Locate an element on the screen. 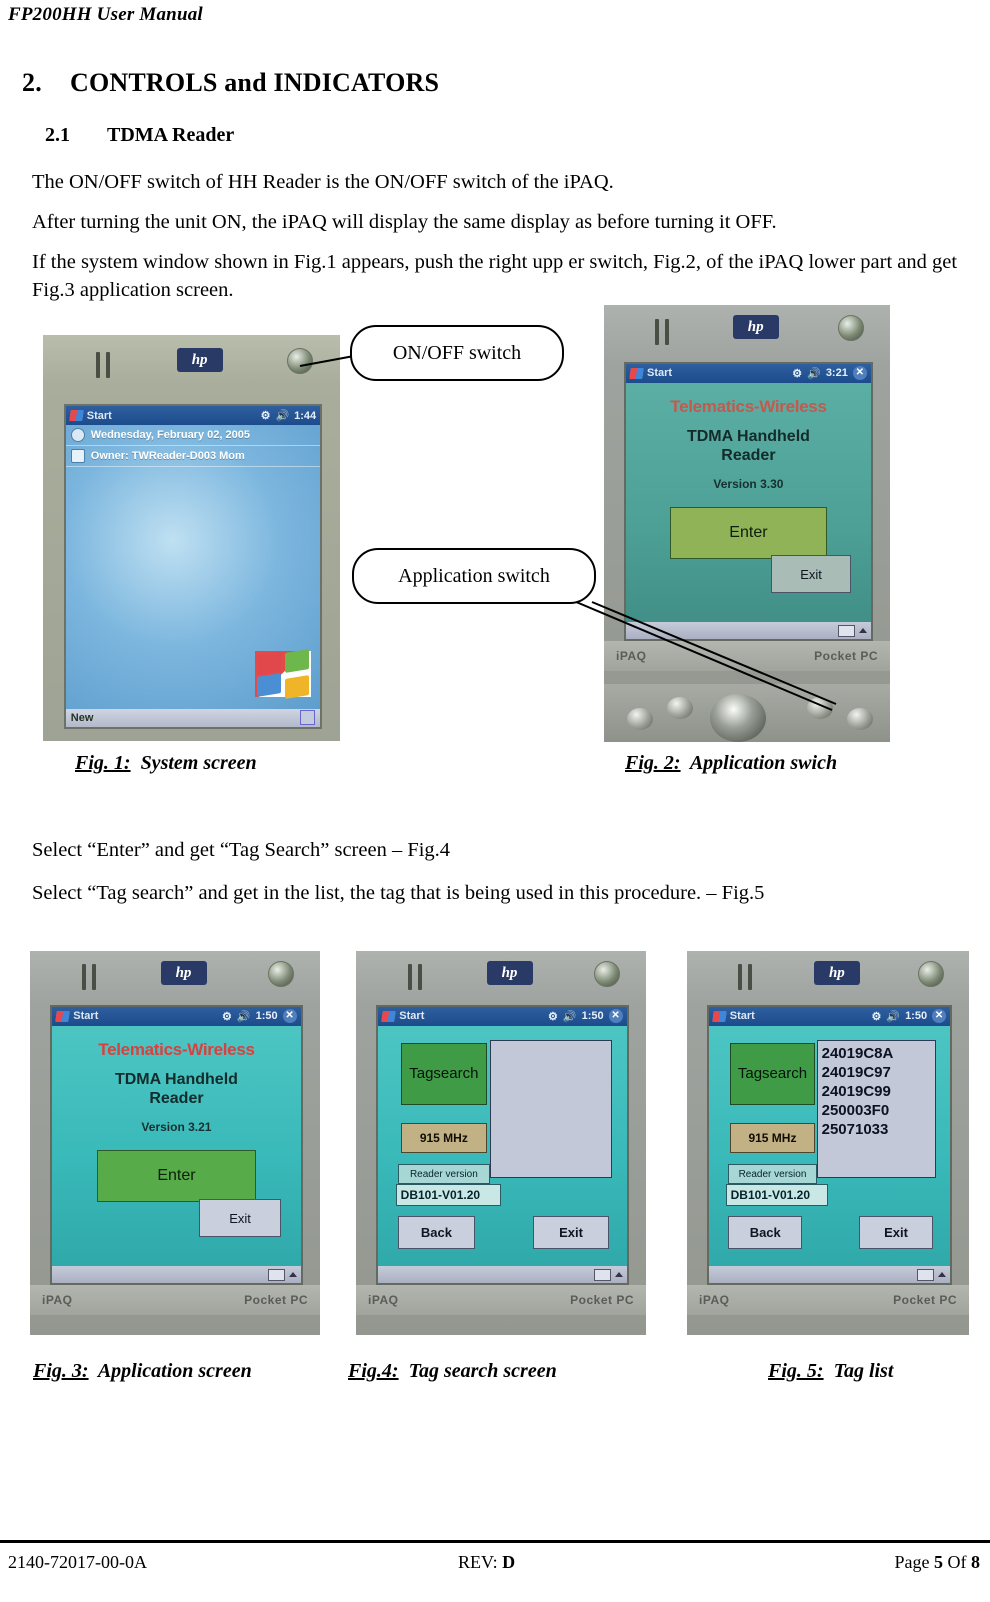 The width and height of the screenshot is (990, 1602). today-softkey-bar: New is located at coordinates (193, 717).